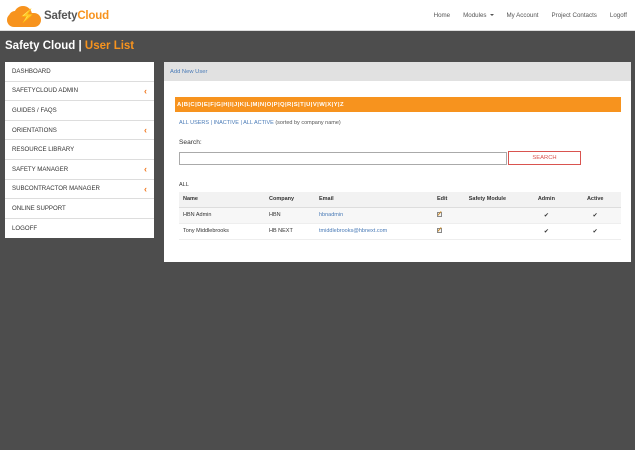 Image resolution: width=635 pixels, height=450 pixels. I want to click on letter-filter-d: D, so click(199, 105).